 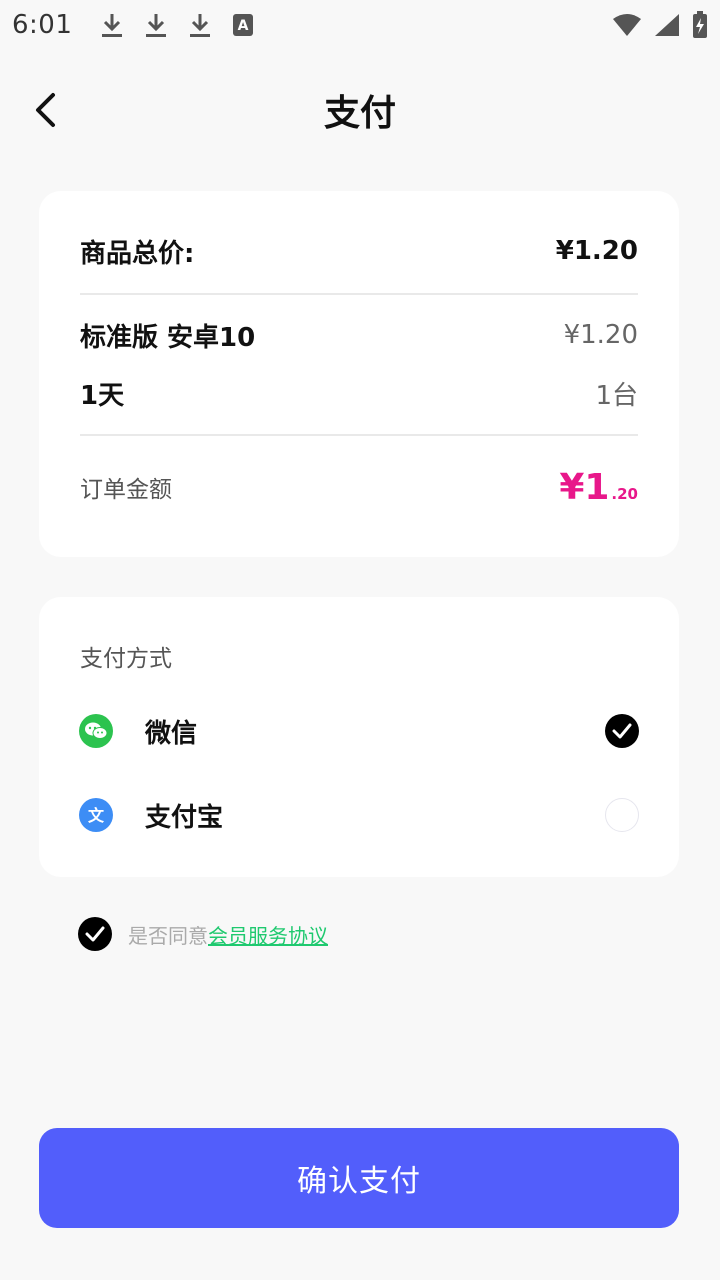 What do you see at coordinates (359, 731) in the screenshot?
I see `payment-option-wechat: 微信` at bounding box center [359, 731].